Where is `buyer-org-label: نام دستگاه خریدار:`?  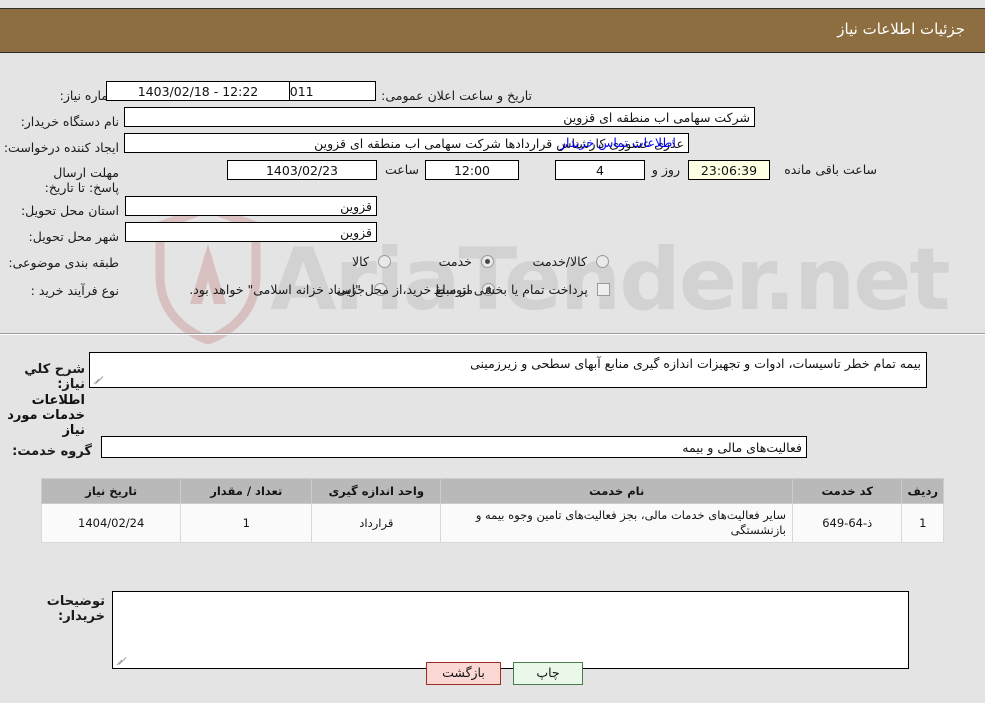 buyer-org-label: نام دستگاه خریدار: is located at coordinates (69, 121).